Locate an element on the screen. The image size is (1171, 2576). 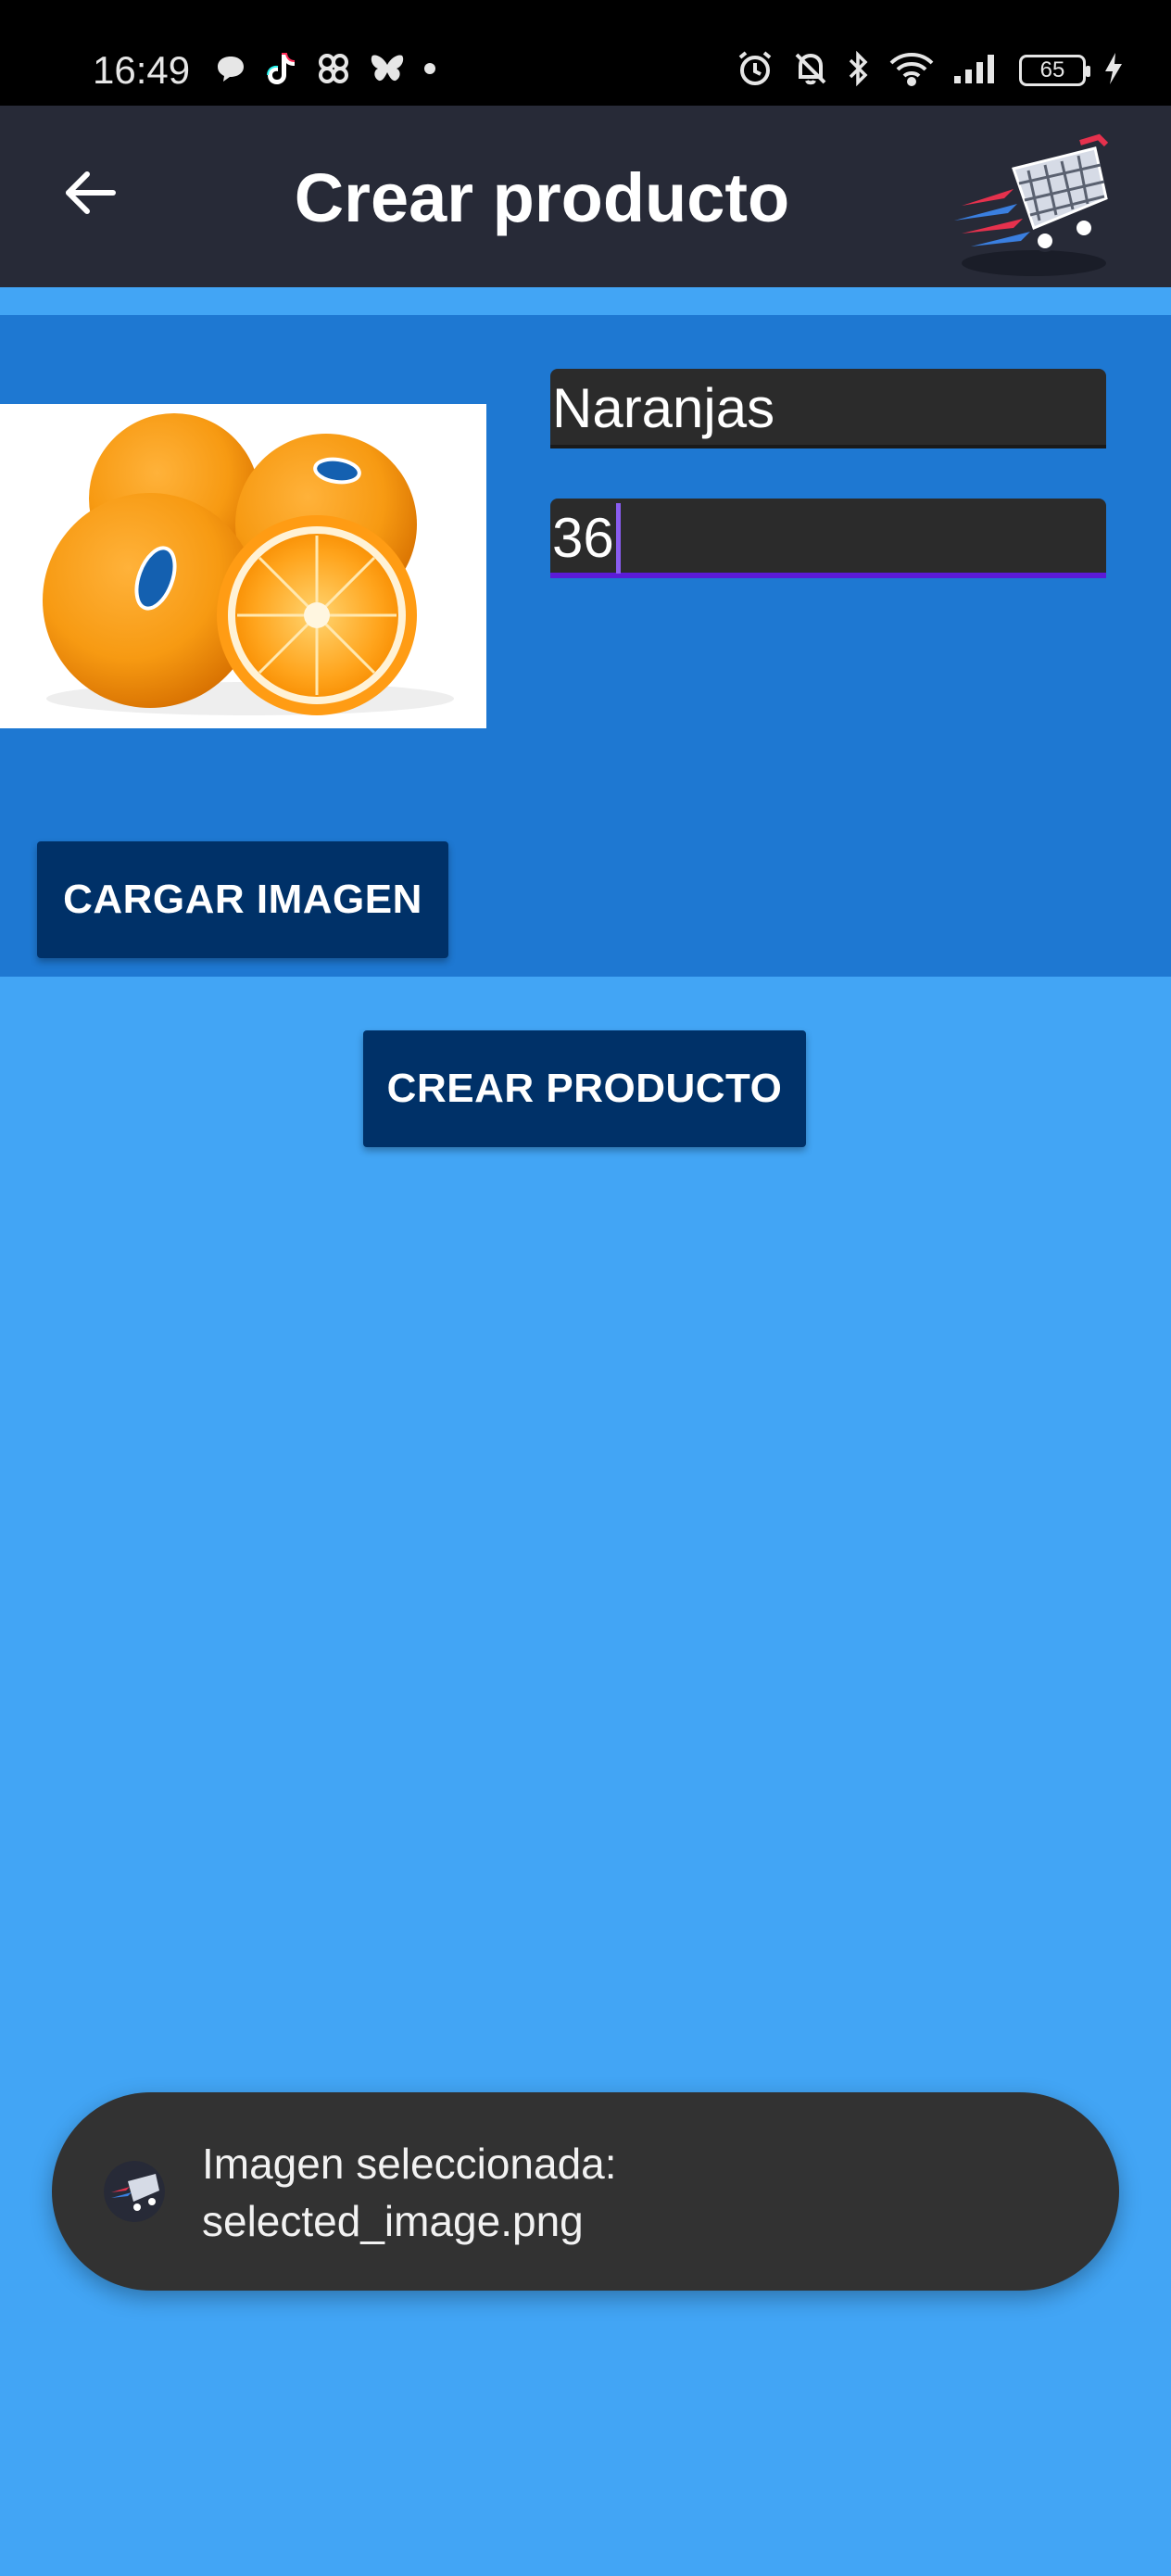
status-left-icons is located at coordinates (326, 70).